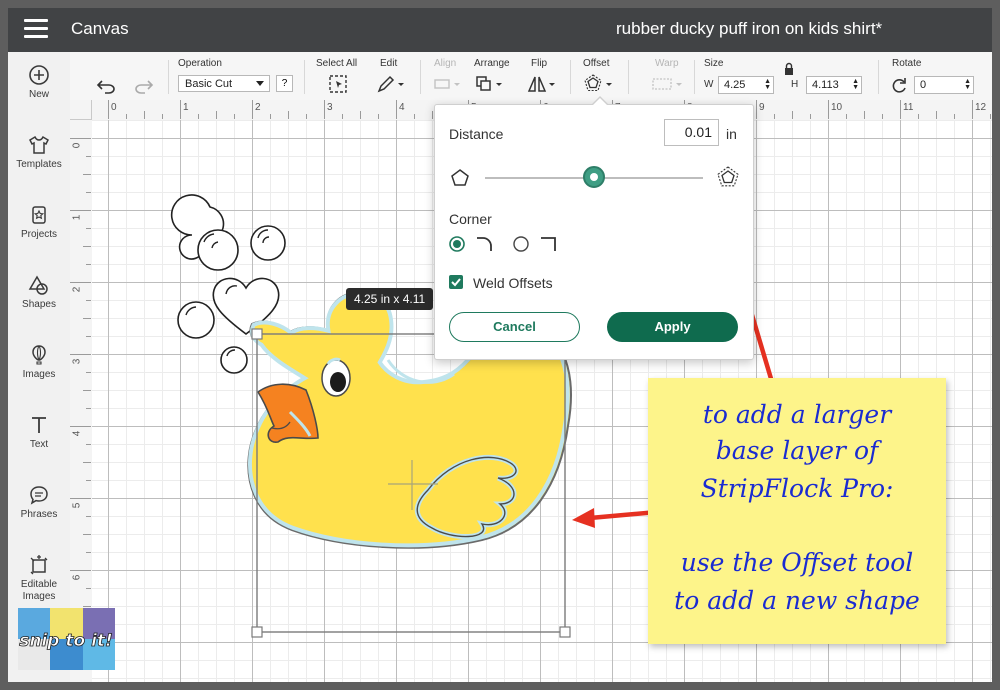 Image resolution: width=1000 pixels, height=690 pixels. What do you see at coordinates (457, 244) in the screenshot?
I see `corner-rounded-radio` at bounding box center [457, 244].